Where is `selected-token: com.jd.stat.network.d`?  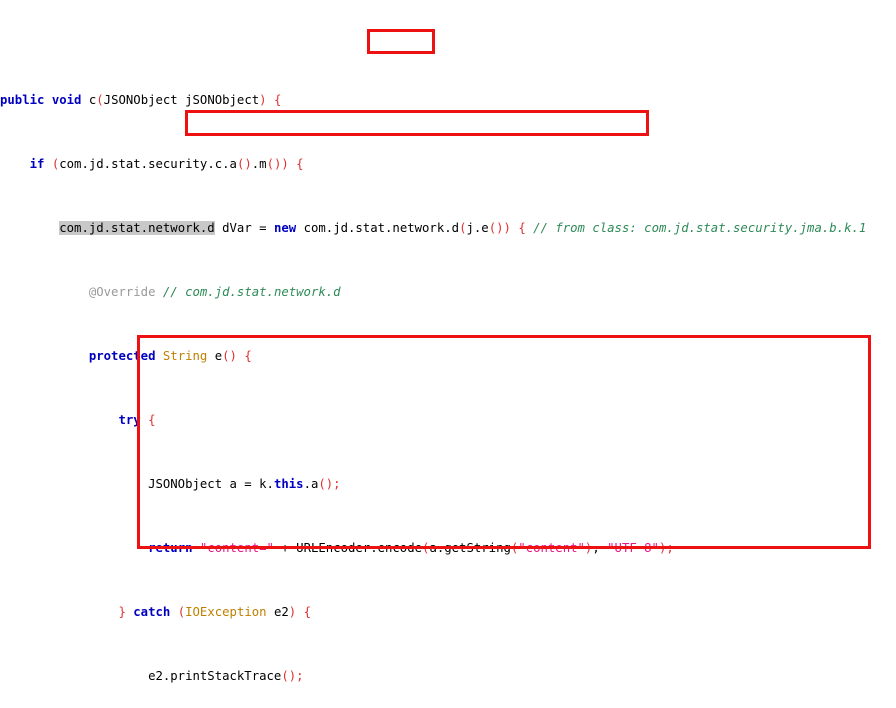
selected-token: com.jd.stat.network.d is located at coordinates (137, 228).